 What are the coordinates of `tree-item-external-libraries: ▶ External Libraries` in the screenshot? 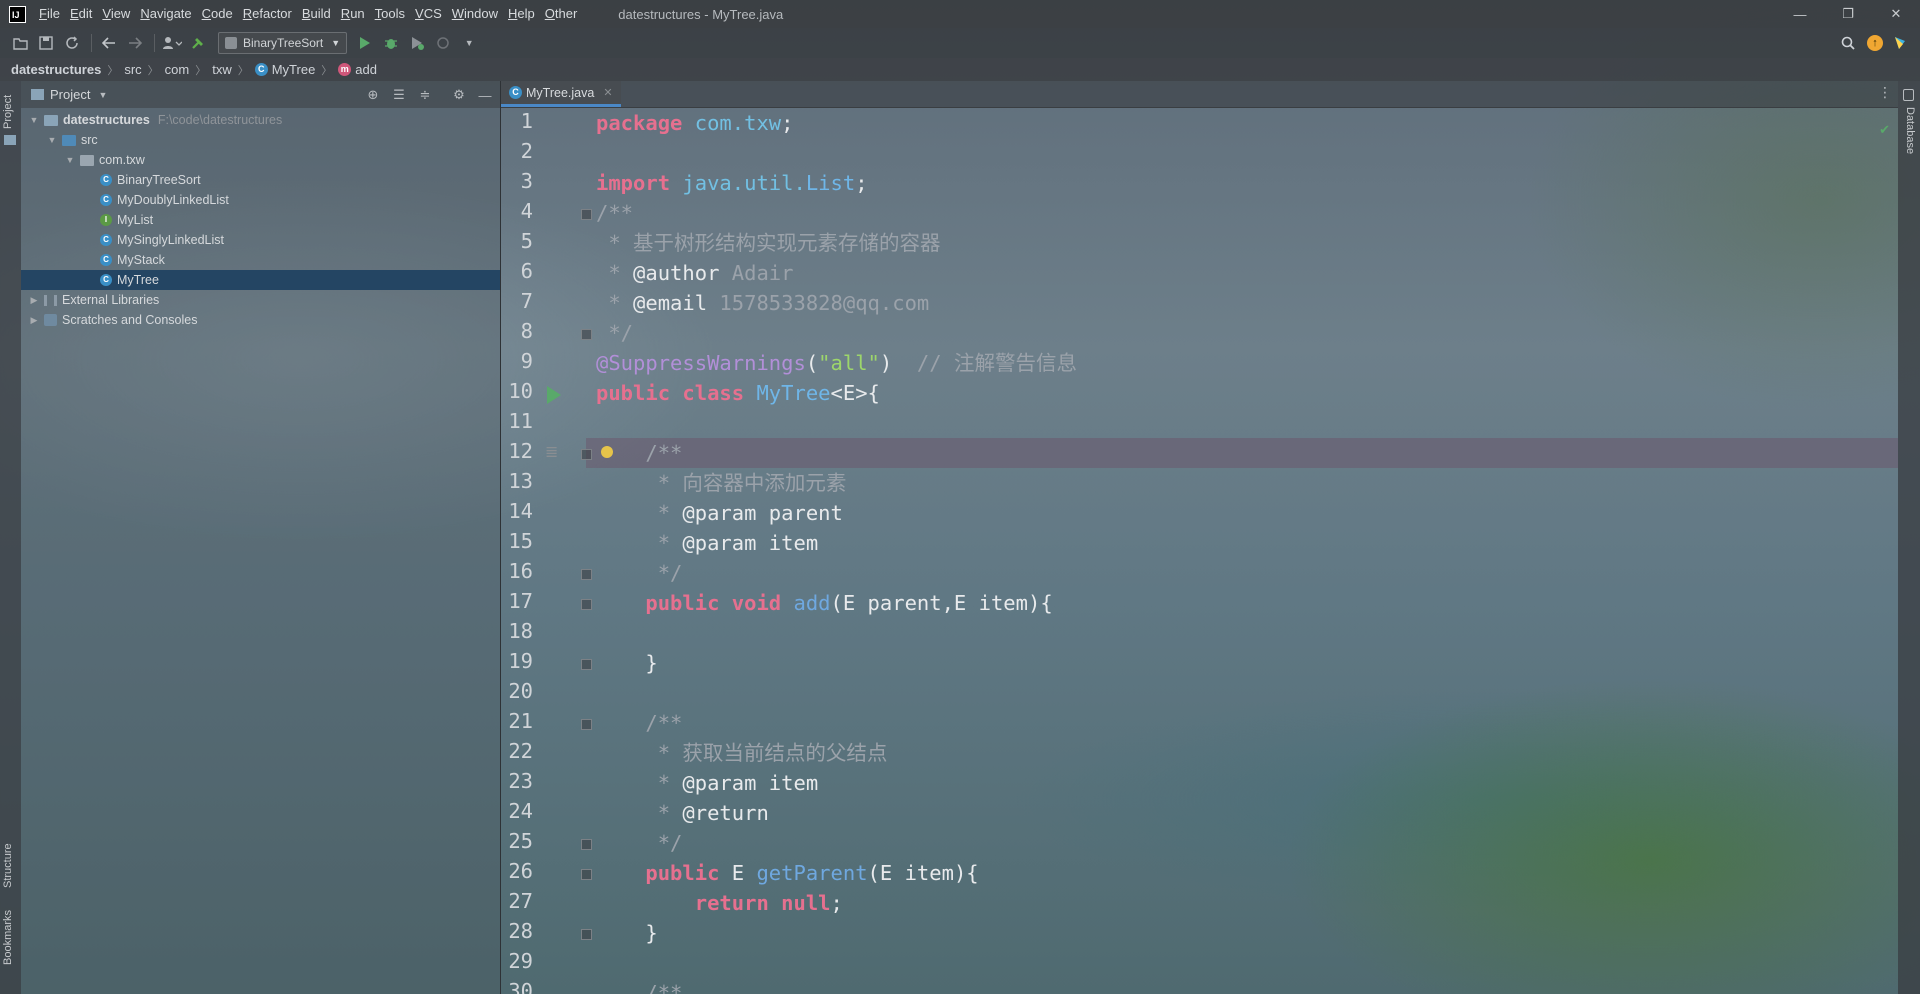 It's located at (260, 300).